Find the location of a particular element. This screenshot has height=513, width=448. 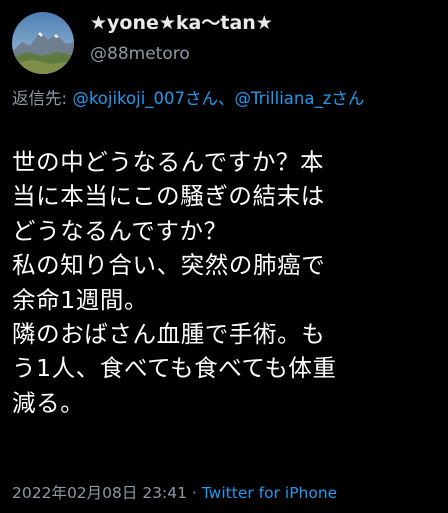

tweet-text-line: どうなるんですか？ is located at coordinates (120, 230).